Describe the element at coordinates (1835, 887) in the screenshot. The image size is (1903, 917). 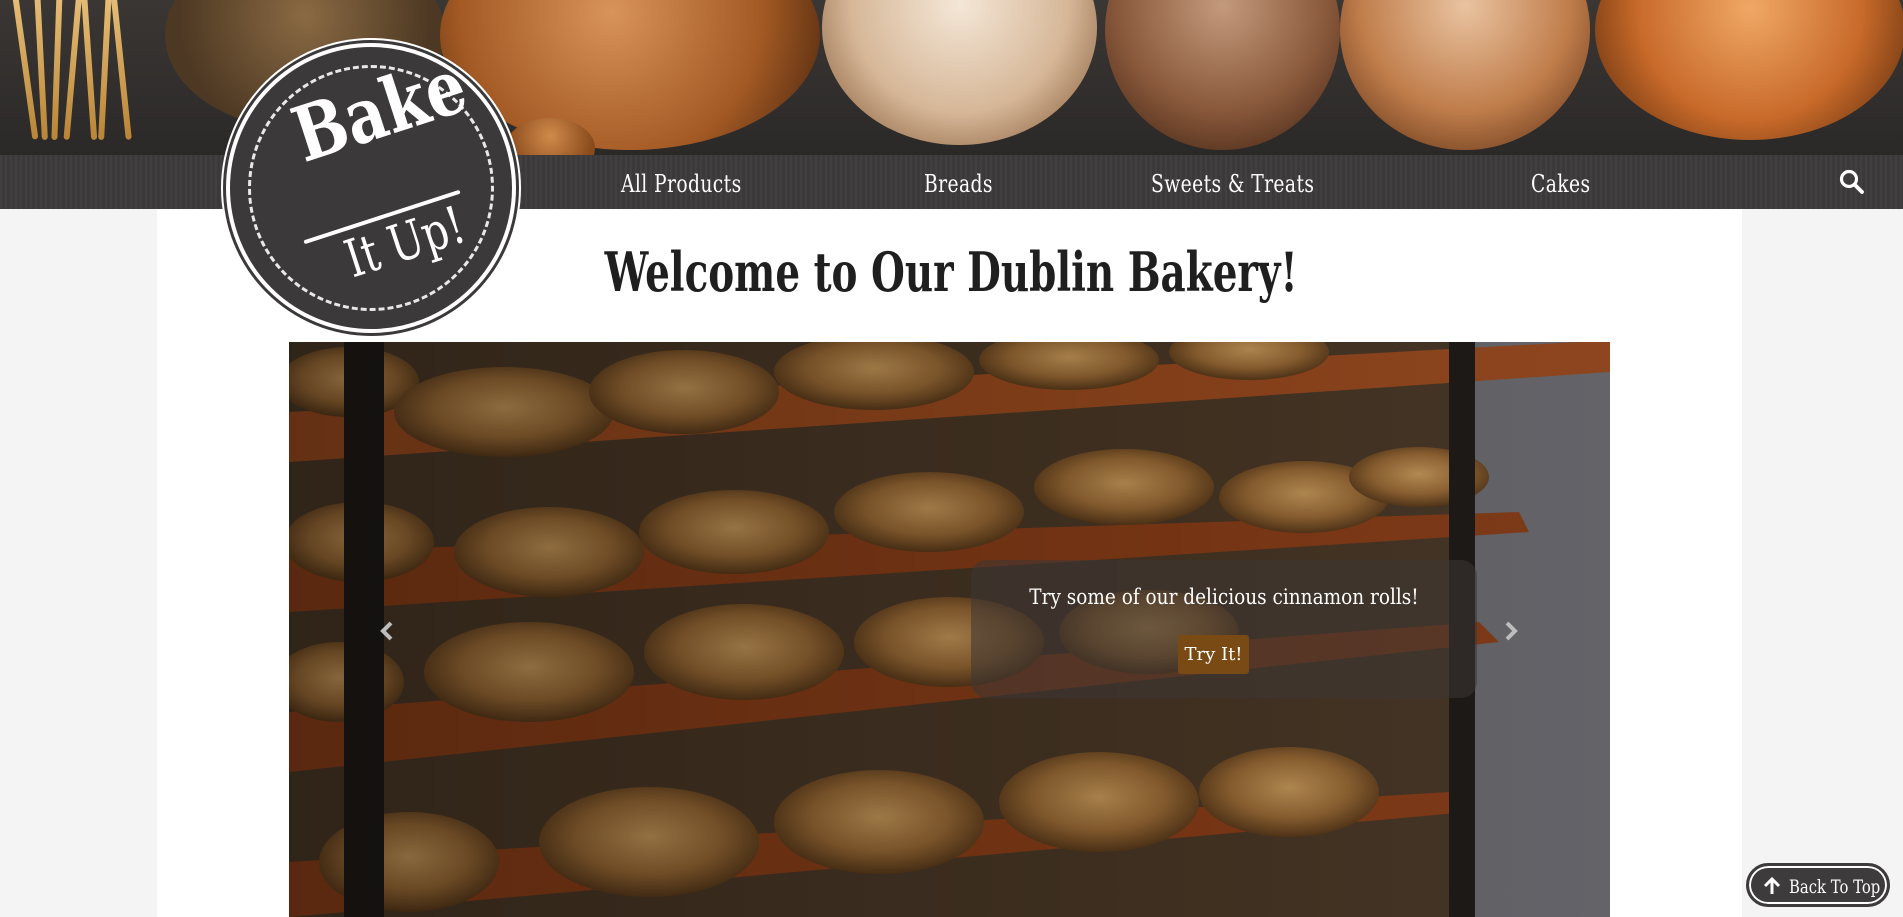
I see `back-to-top-label: Back To Top` at that location.